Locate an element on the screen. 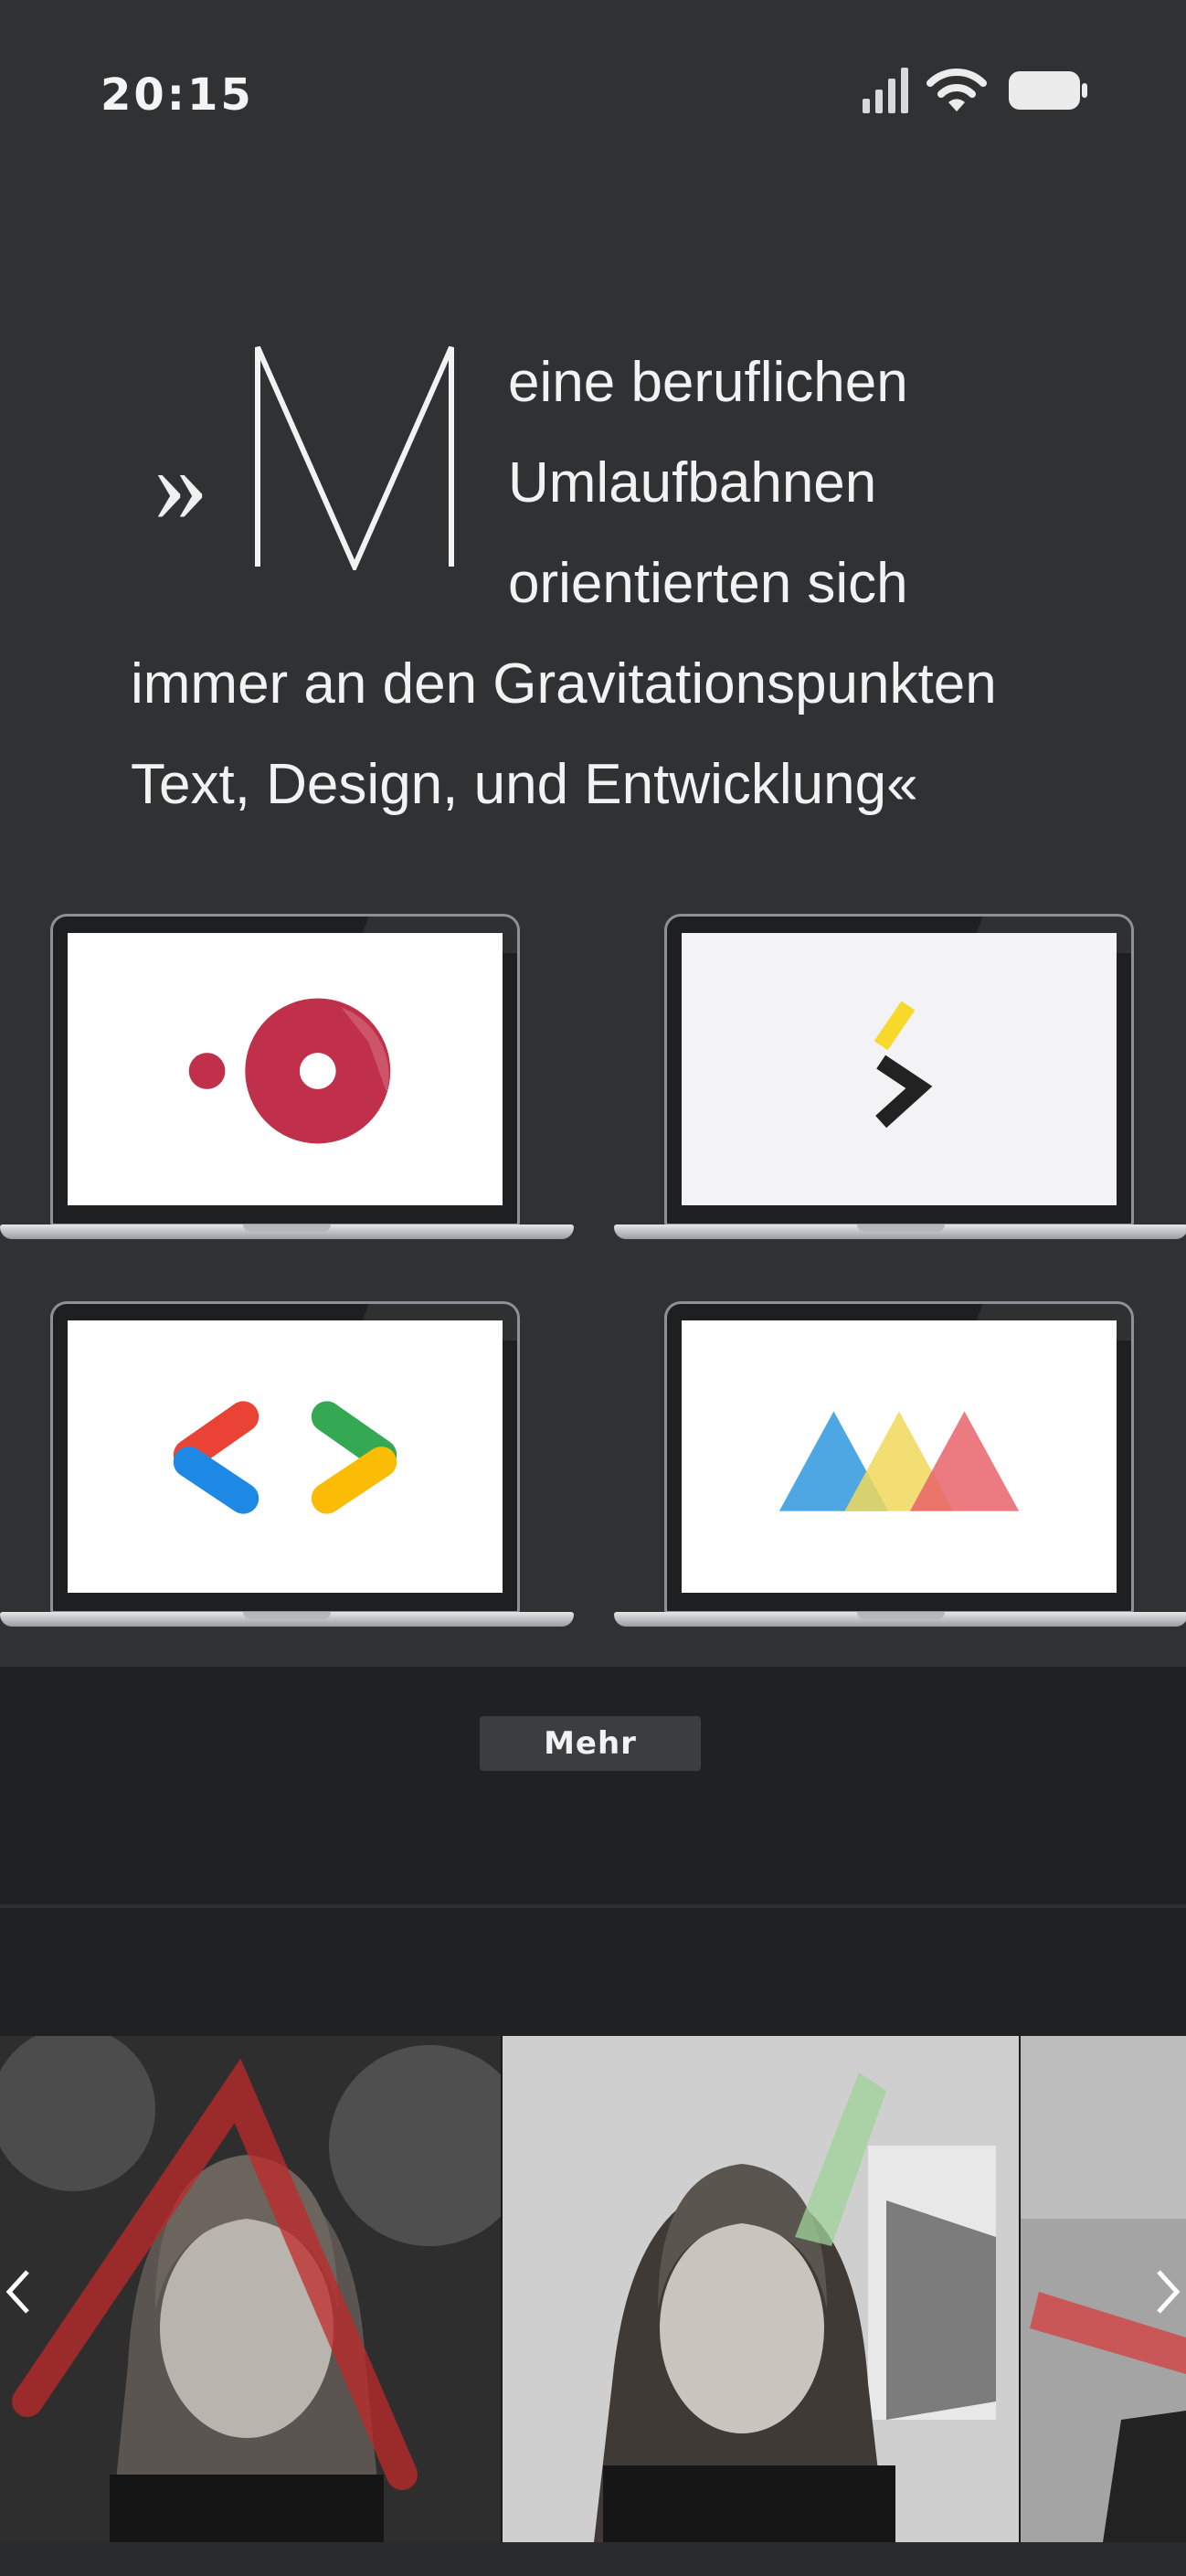 This screenshot has width=1186, height=2576. section-spacer is located at coordinates (593, 1972).